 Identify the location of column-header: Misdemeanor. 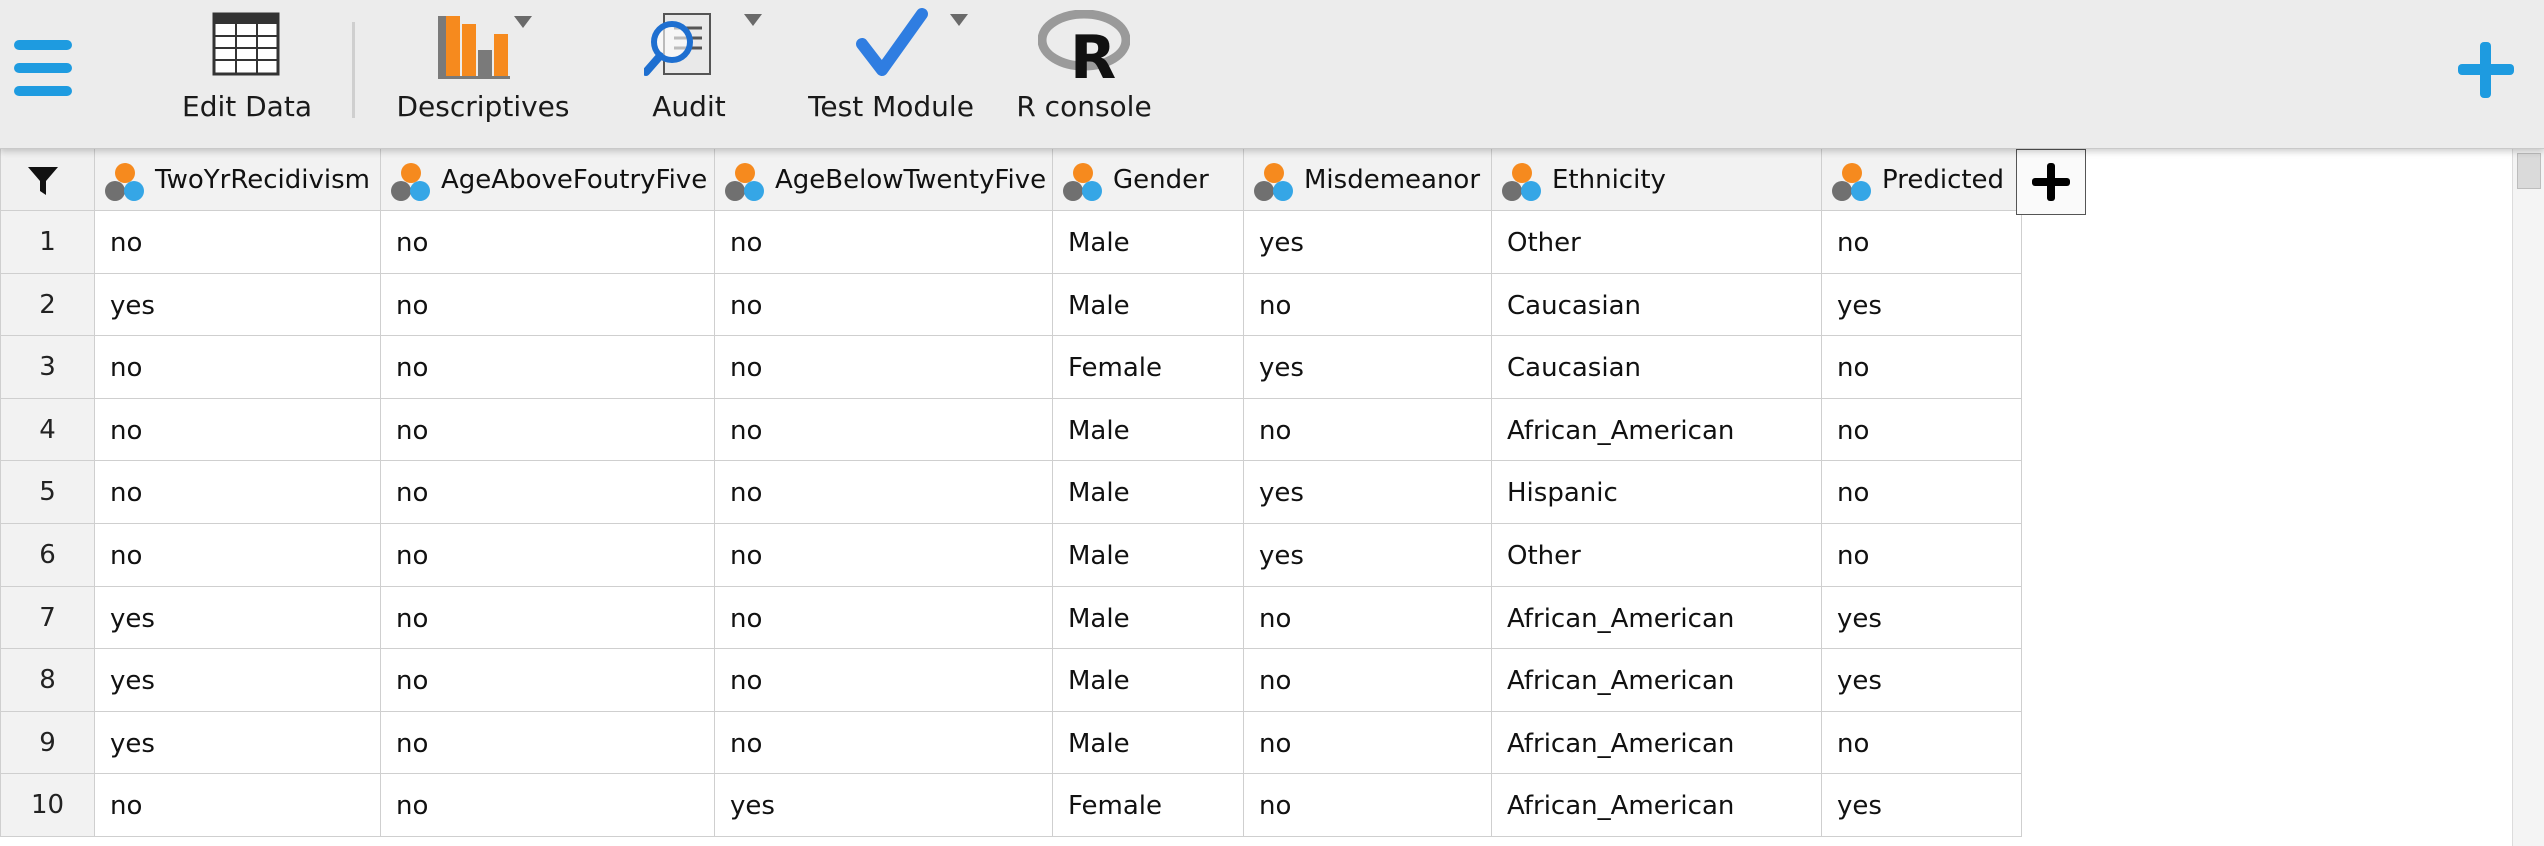
(1368, 180).